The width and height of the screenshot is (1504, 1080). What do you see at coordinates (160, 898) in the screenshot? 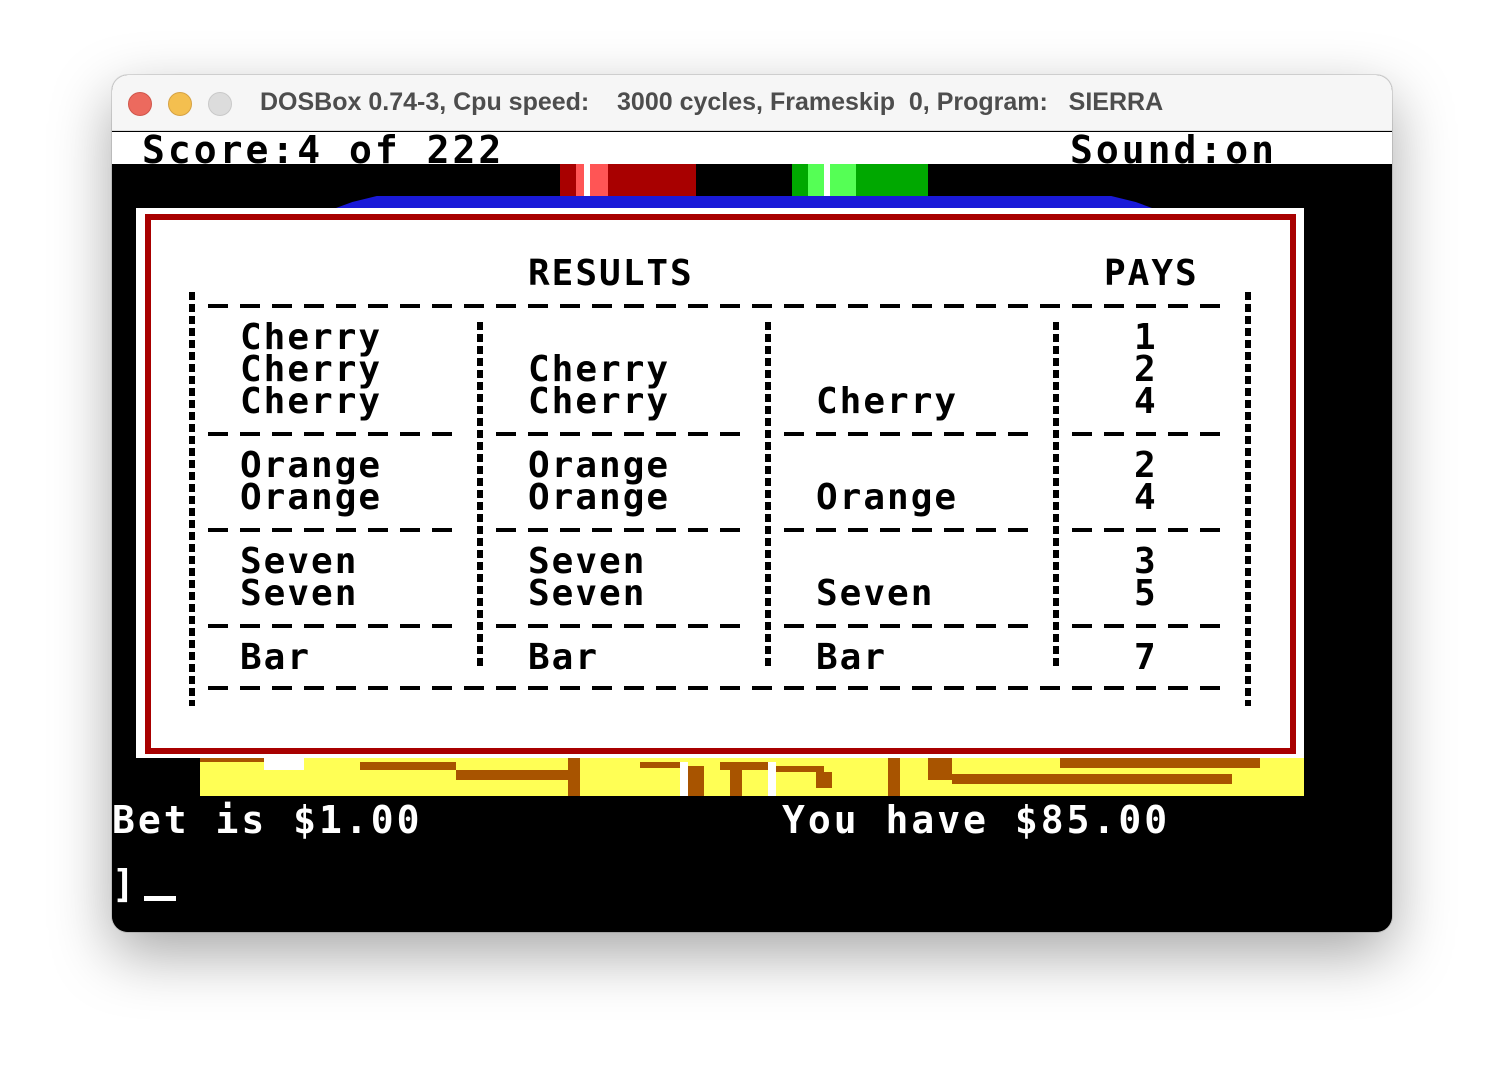
I see `text-cursor` at bounding box center [160, 898].